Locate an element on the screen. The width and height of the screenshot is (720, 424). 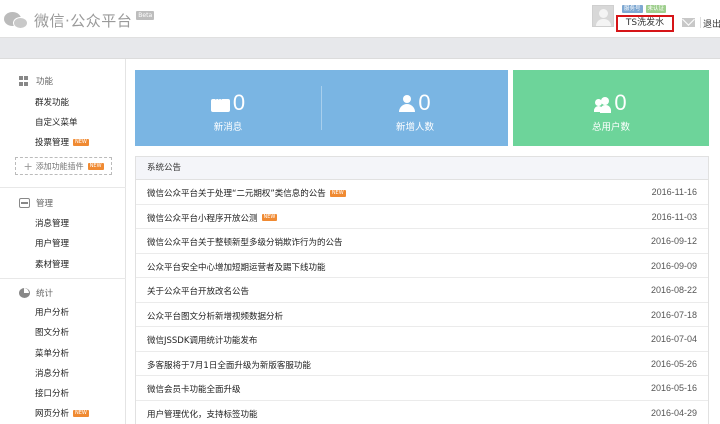
stat-label: 新增人数 is located at coordinates (414, 127).